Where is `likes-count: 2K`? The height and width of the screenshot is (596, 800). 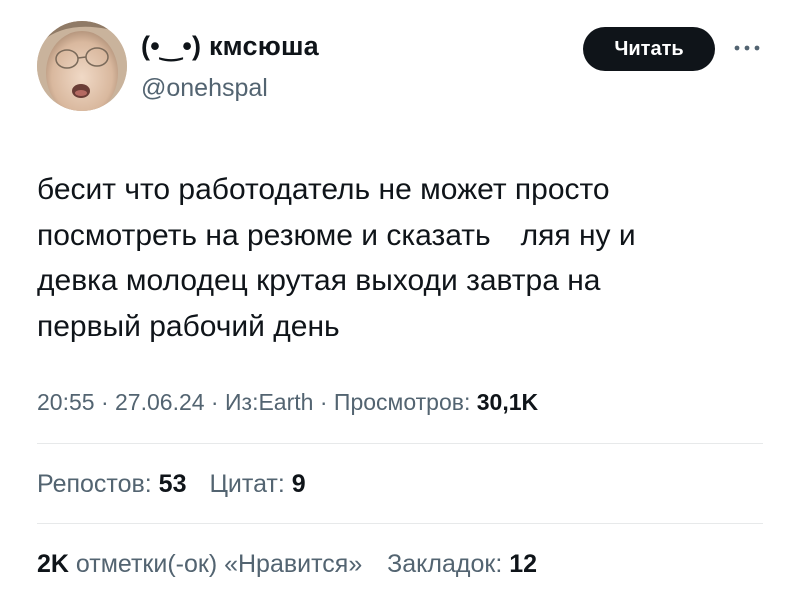 likes-count: 2K is located at coordinates (53, 564).